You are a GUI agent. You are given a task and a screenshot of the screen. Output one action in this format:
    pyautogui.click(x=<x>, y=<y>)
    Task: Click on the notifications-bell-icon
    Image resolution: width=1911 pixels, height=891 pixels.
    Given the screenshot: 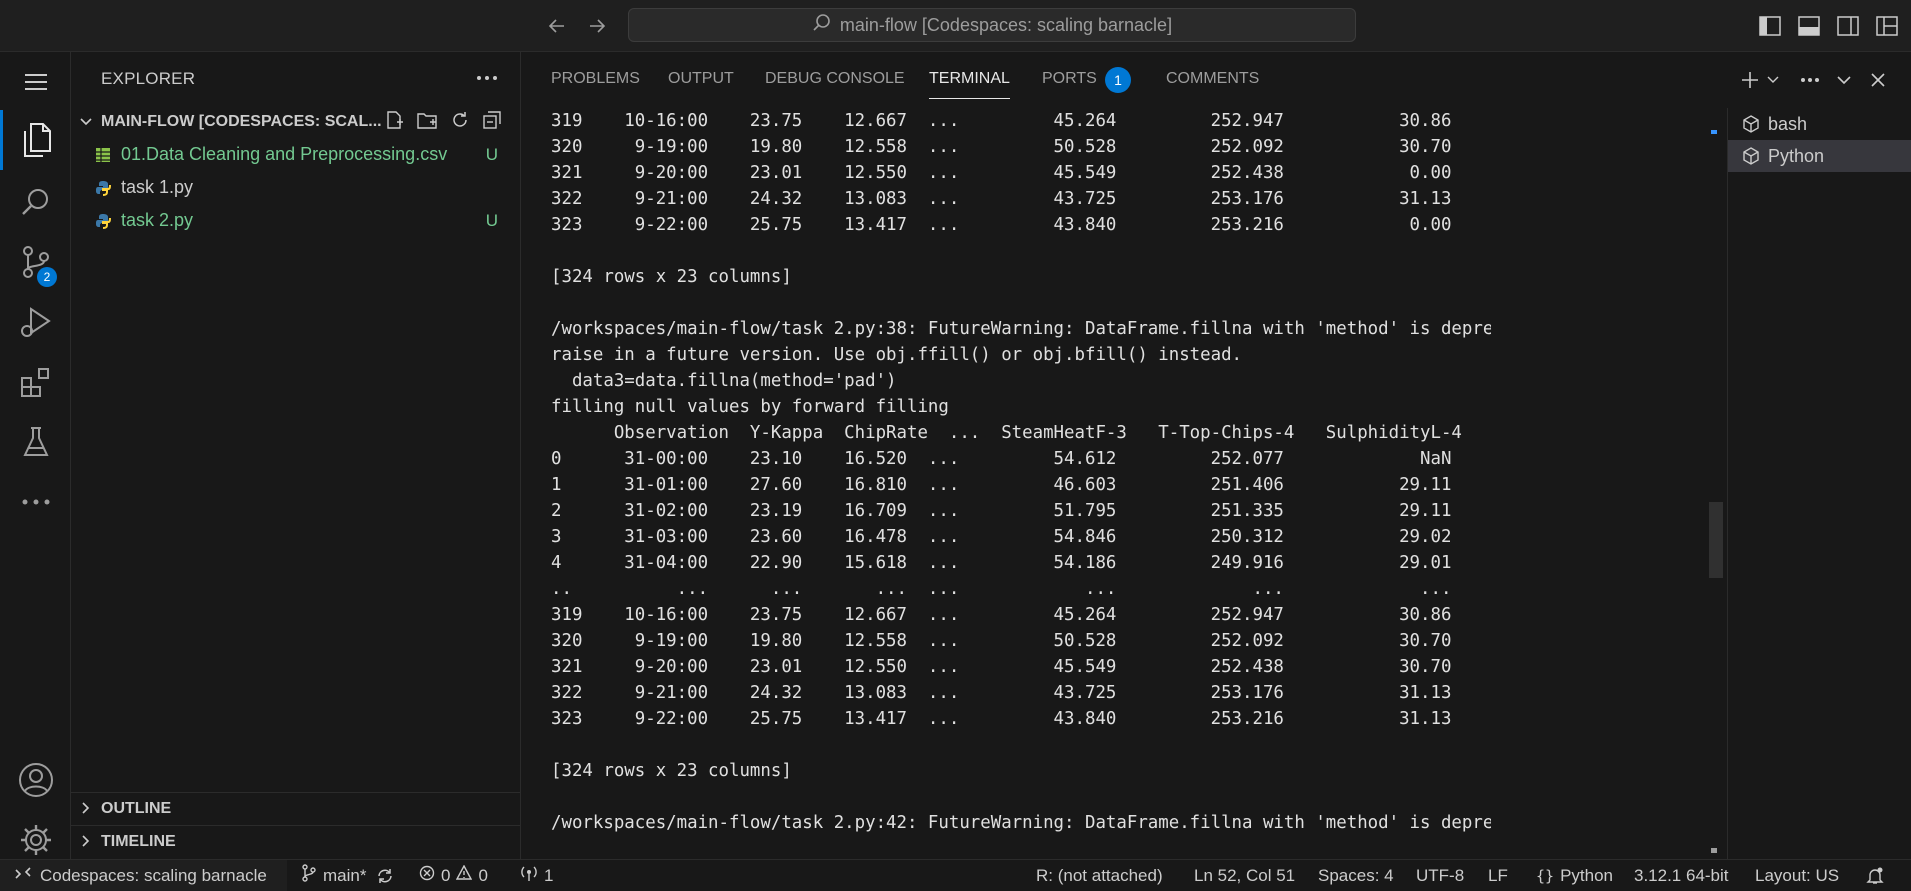 What is the action you would take?
    pyautogui.click(x=1875, y=875)
    